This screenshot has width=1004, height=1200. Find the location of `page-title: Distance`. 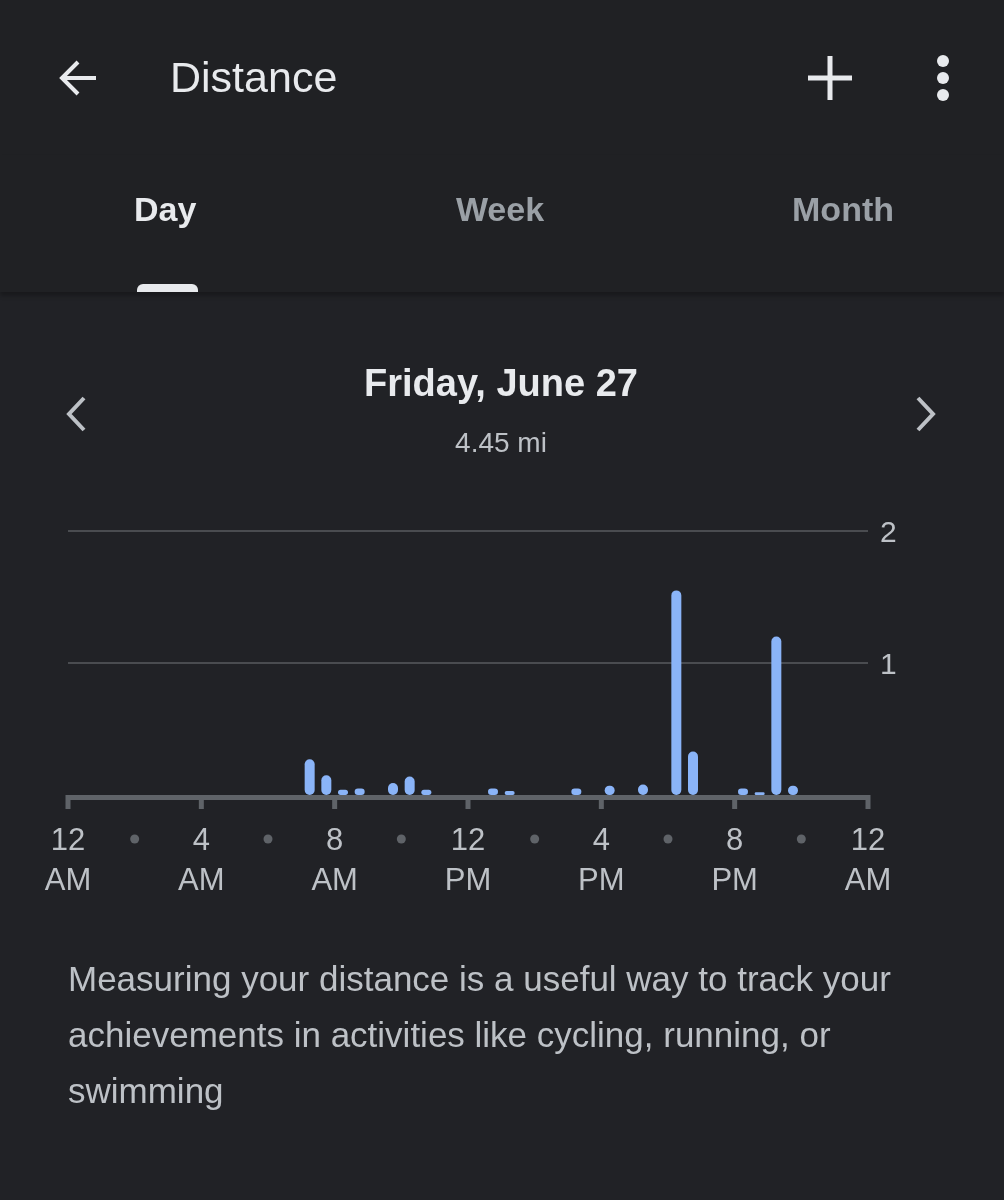

page-title: Distance is located at coordinates (254, 77).